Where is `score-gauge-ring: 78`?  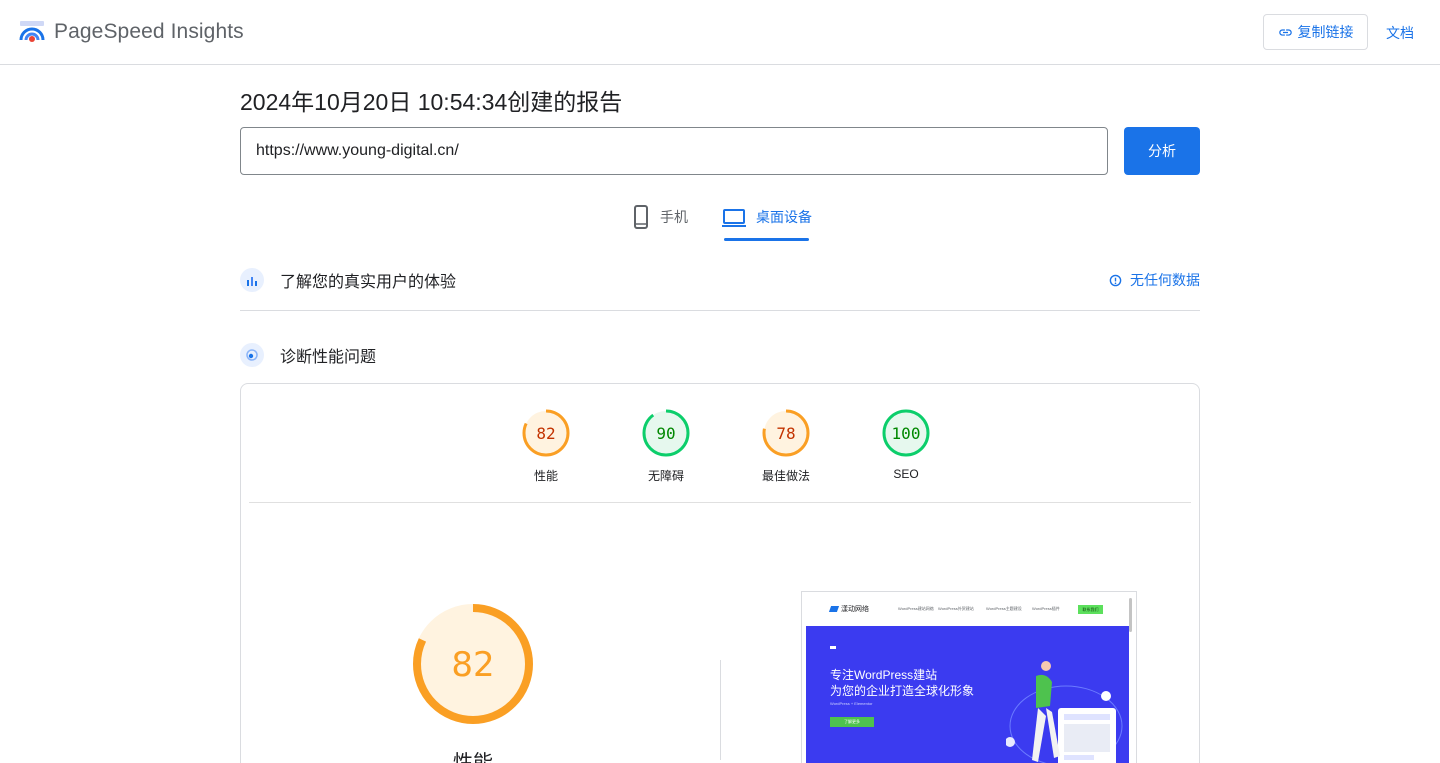
score-gauge-ring: 78 is located at coordinates (786, 433).